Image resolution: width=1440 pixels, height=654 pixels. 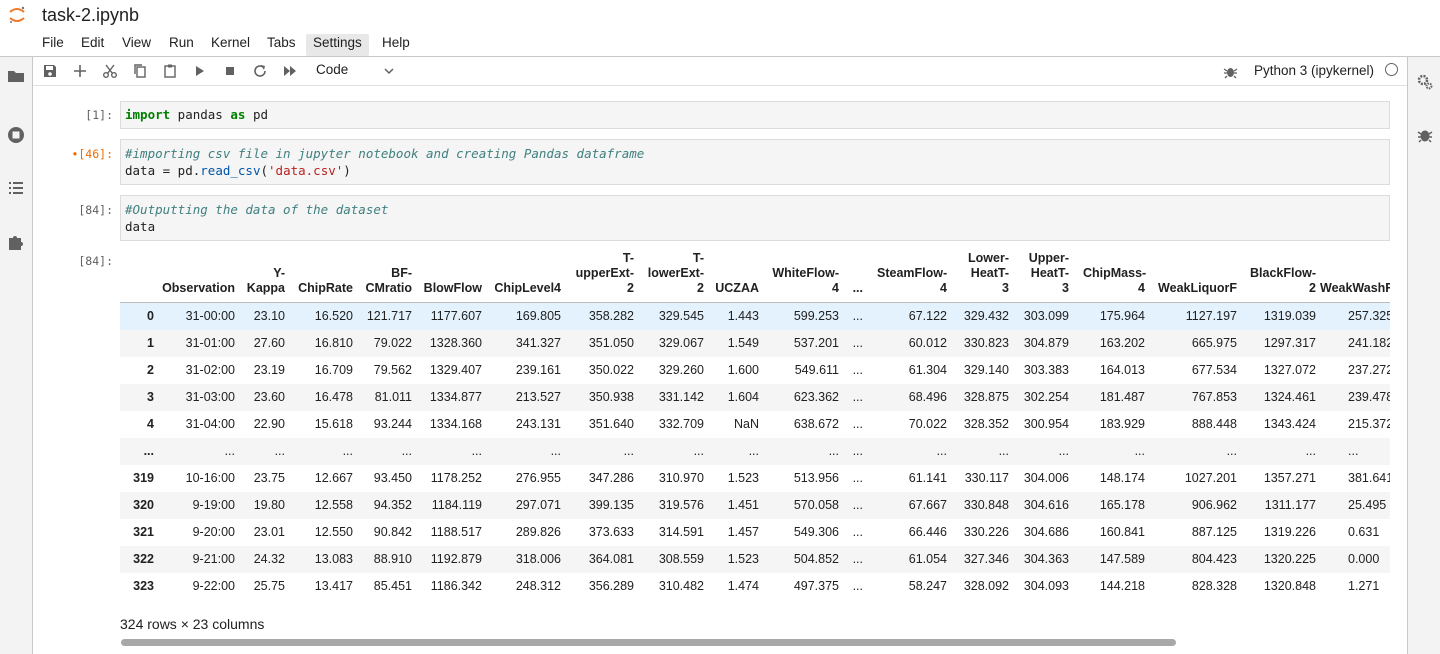 What do you see at coordinates (17, 15) in the screenshot?
I see `jupyter-logo-icon` at bounding box center [17, 15].